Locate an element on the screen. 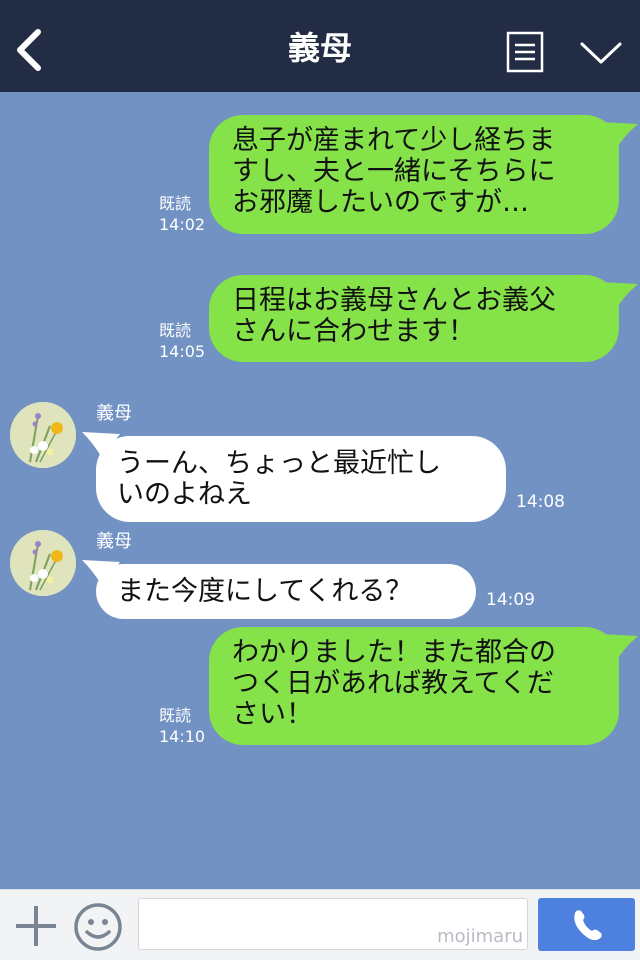  emoji-button is located at coordinates (98, 927).